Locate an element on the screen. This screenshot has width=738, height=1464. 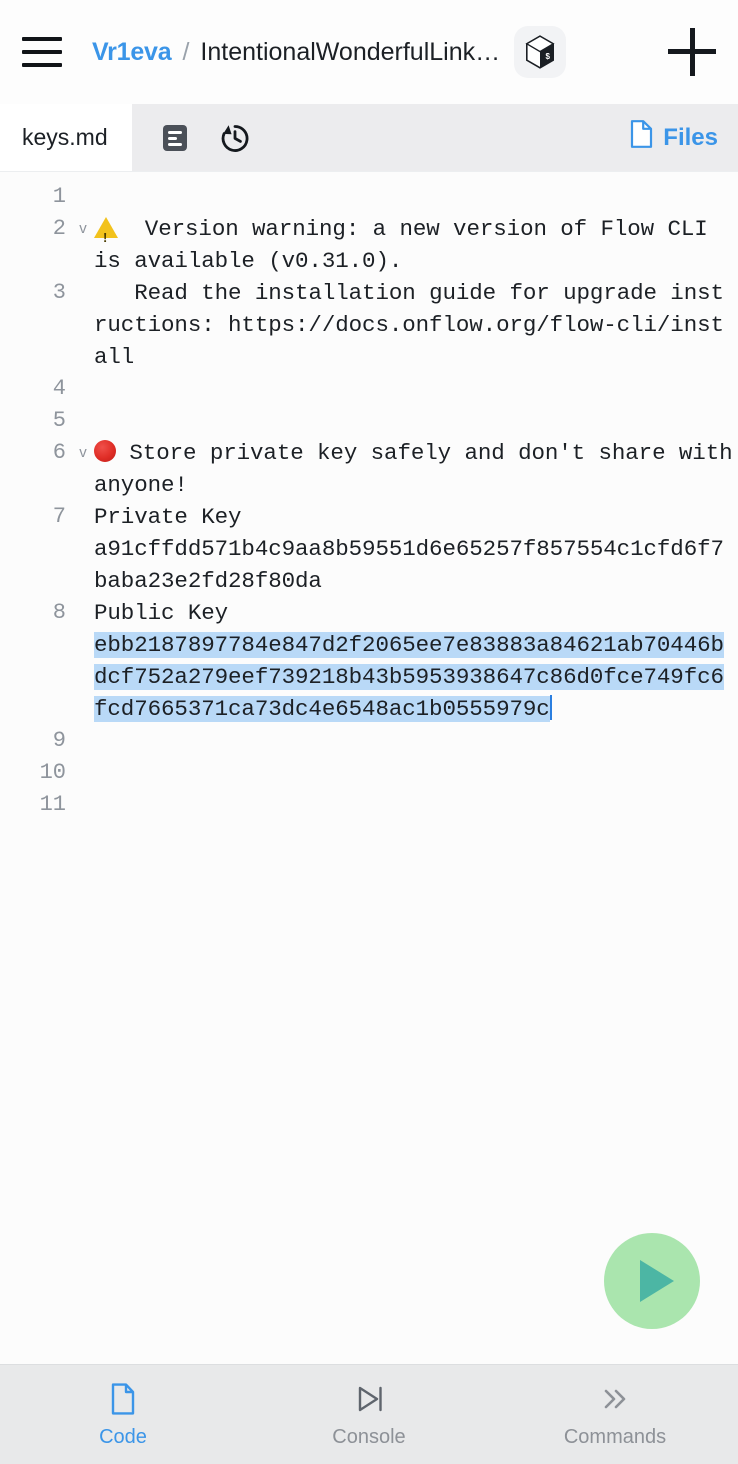
nav-item-code: Code is located at coordinates (123, 1415).